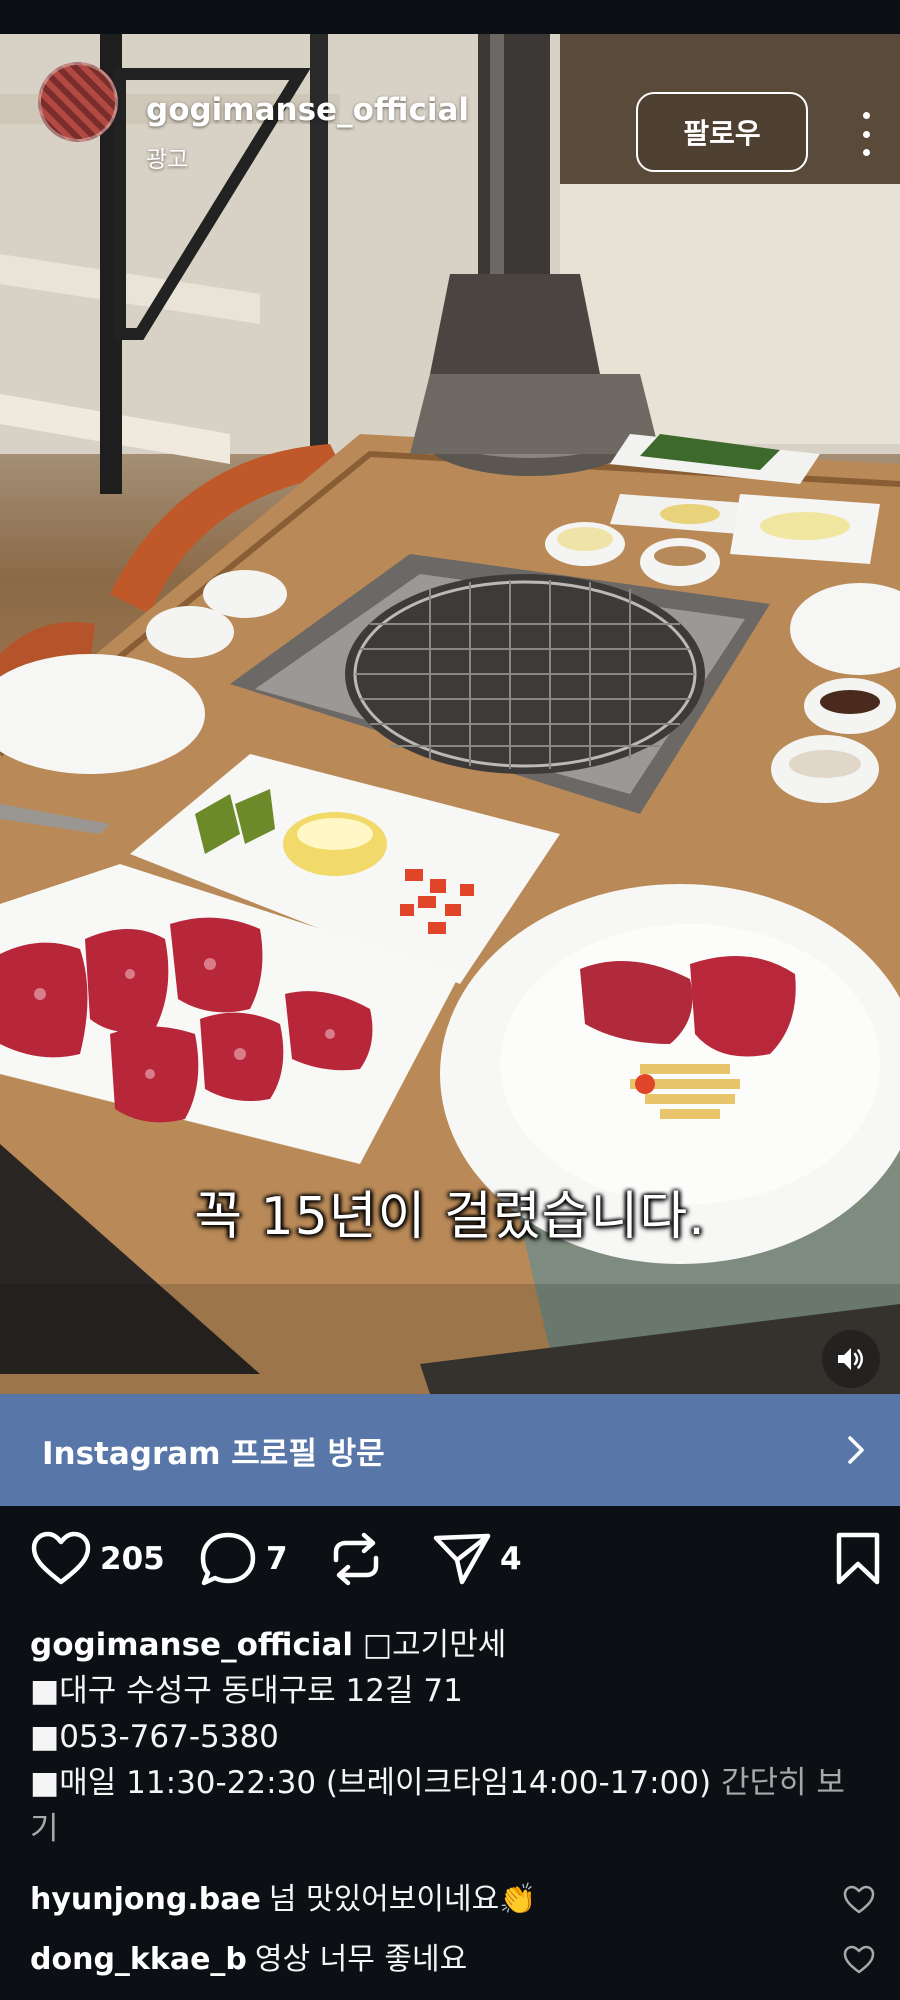  I want to click on send-icon, so click(462, 1559).